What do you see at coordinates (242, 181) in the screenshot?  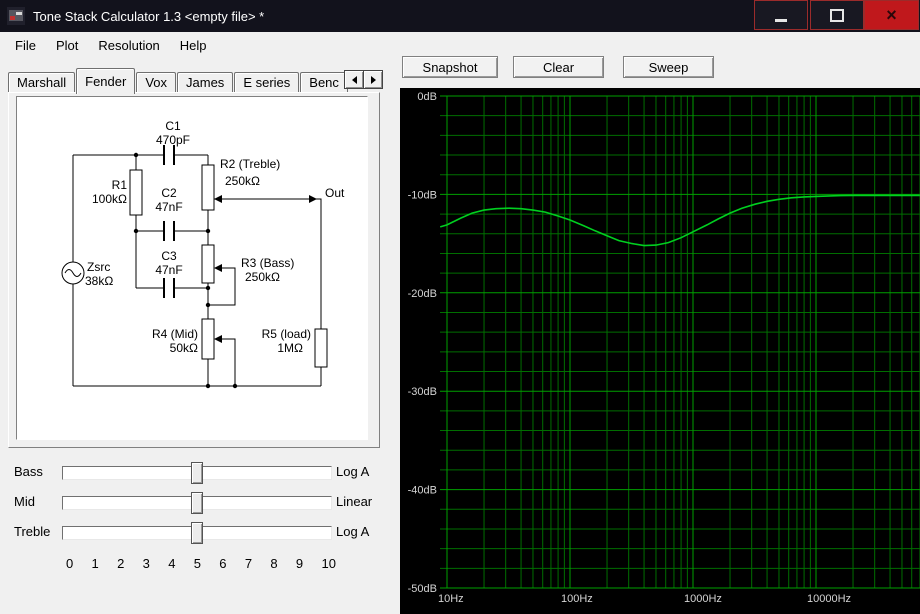 I see `value-r2: 250kΩ` at bounding box center [242, 181].